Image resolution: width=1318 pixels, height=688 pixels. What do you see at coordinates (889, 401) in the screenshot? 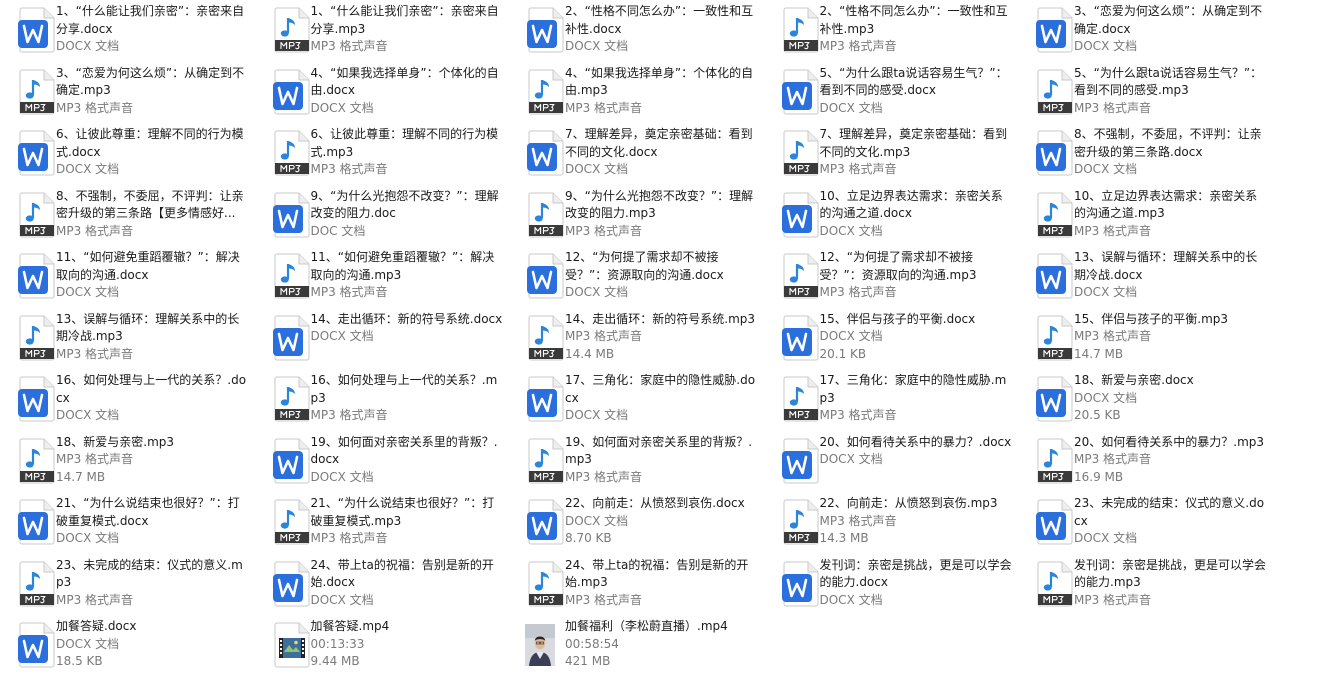
I see `file-item: 17、三角化：家庭中的隐性威胁.mp3 MP3 格式声音` at bounding box center [889, 401].